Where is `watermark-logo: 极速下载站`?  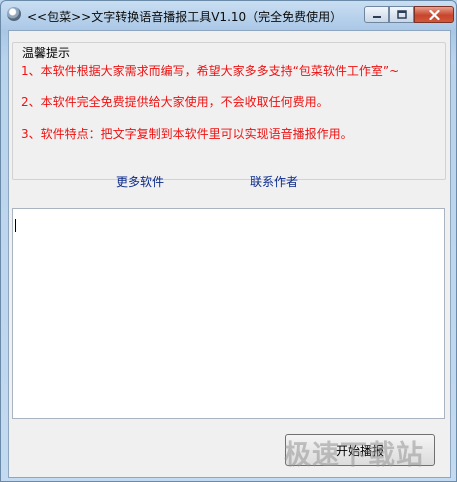 watermark-logo: 极速下载站 is located at coordinates (354, 455).